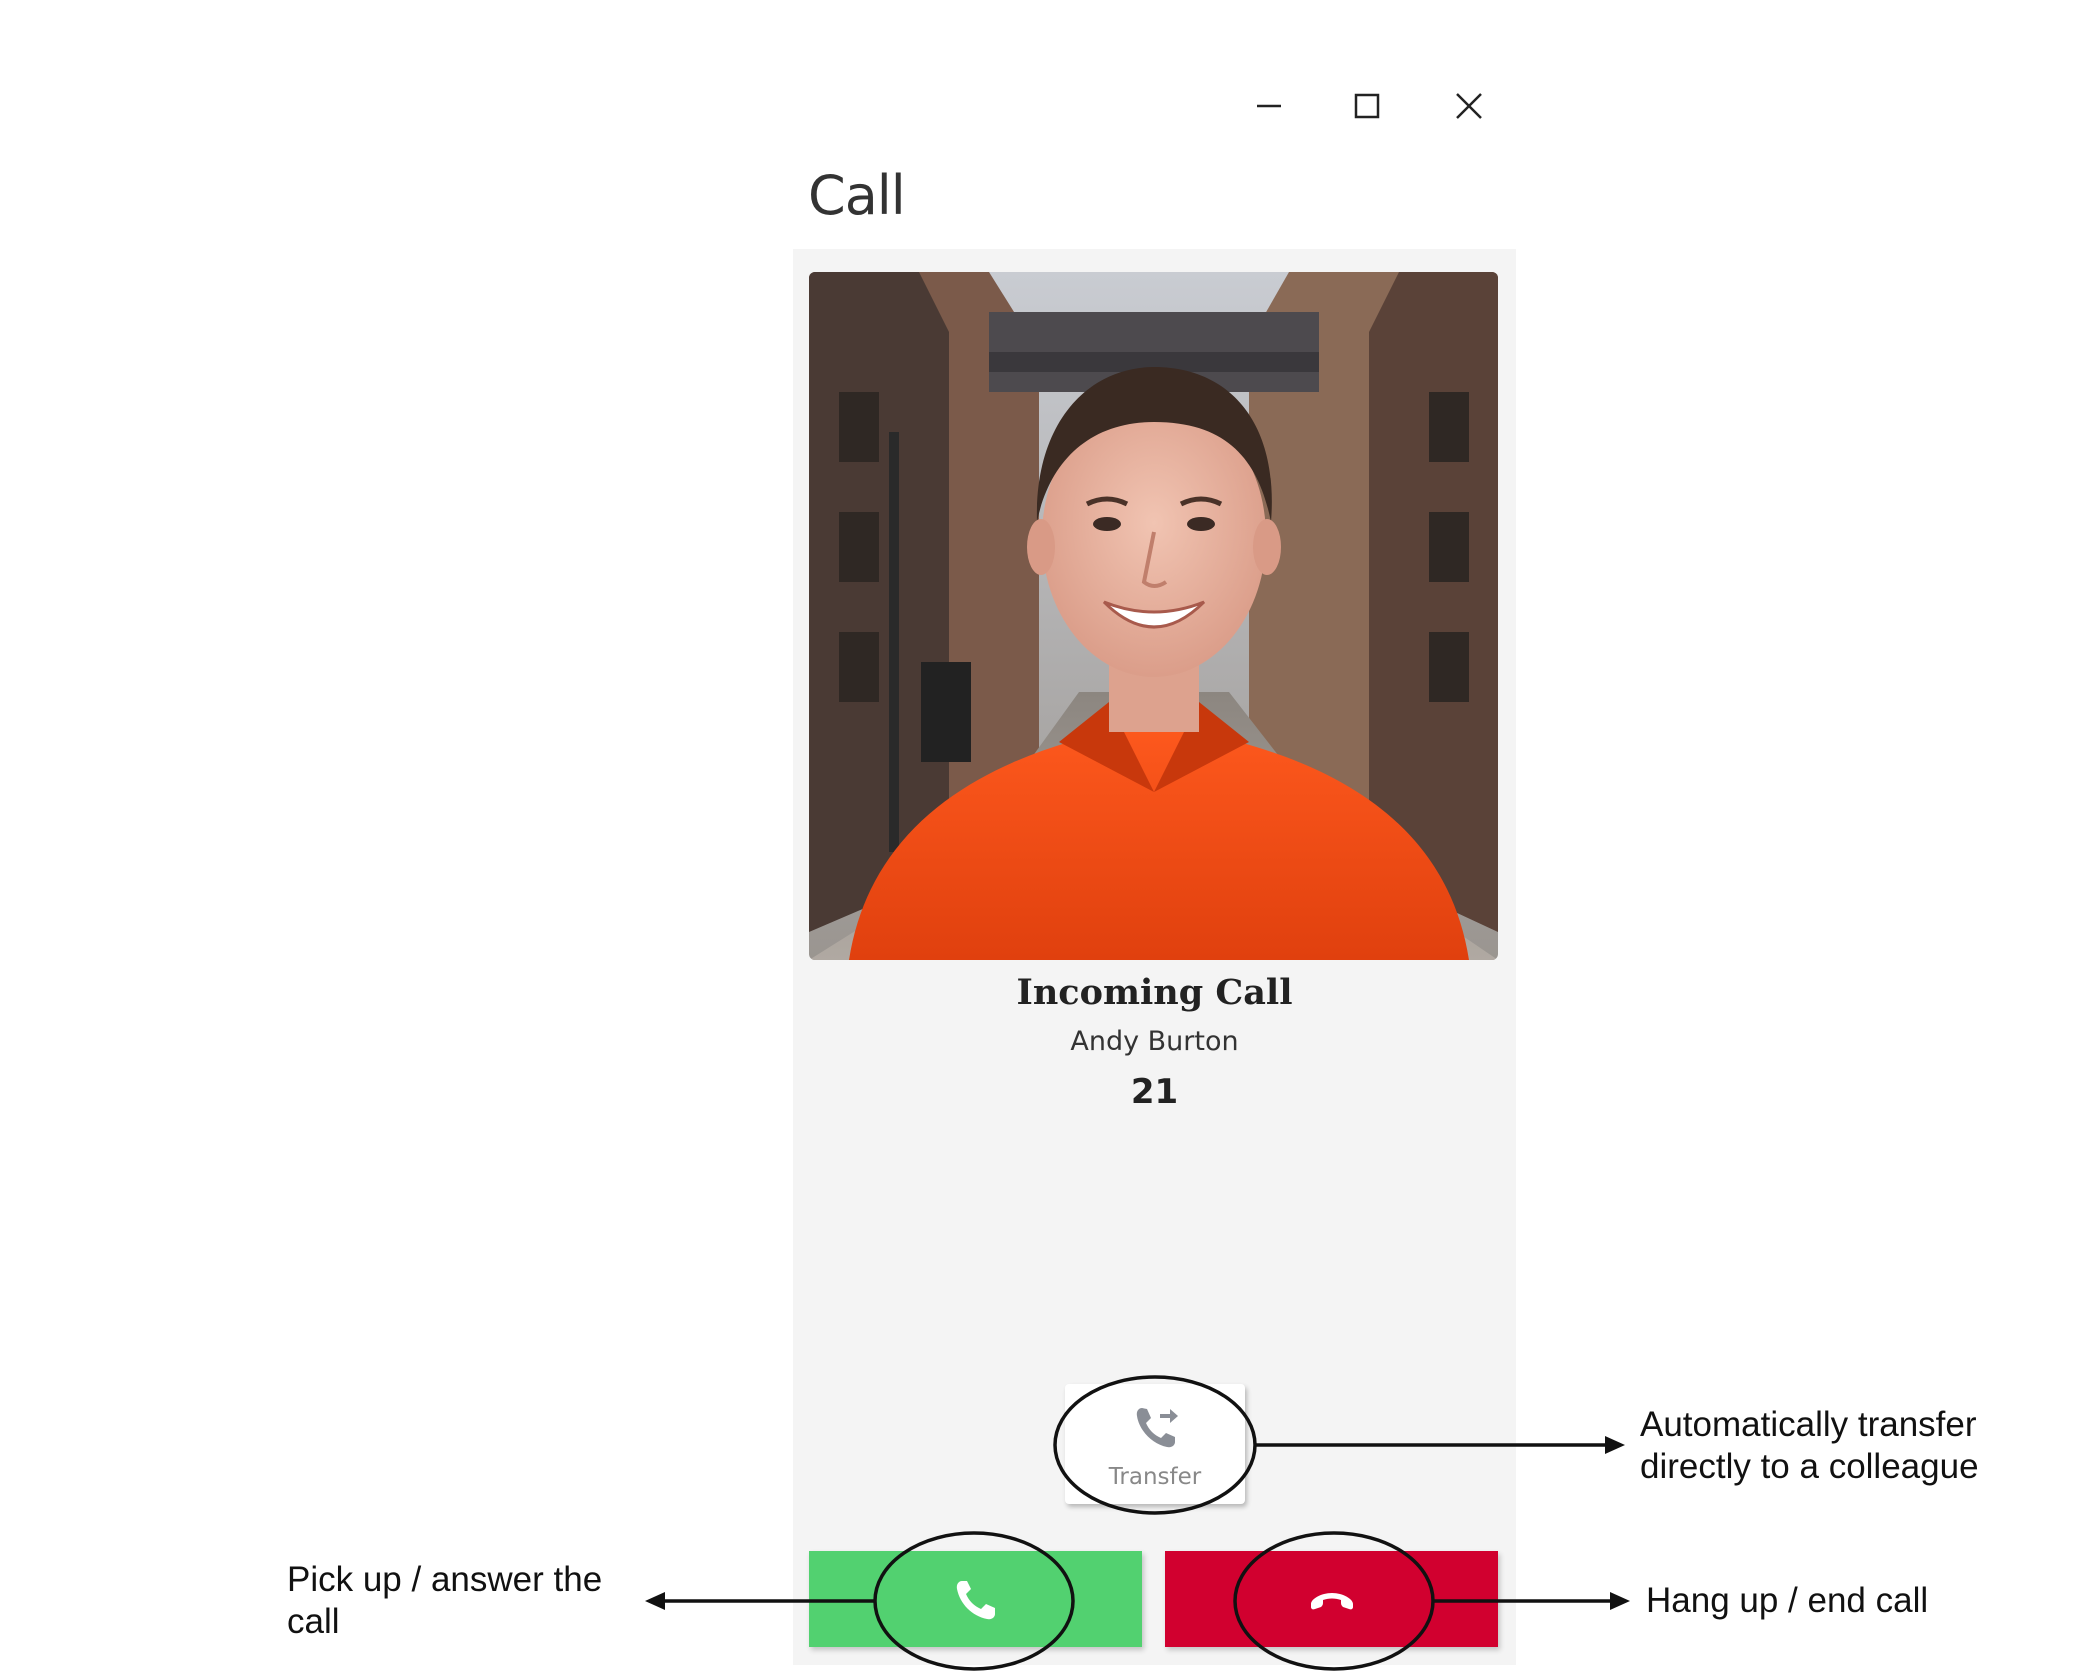  What do you see at coordinates (1155, 1477) in the screenshot?
I see `transfer-label: Transfer` at bounding box center [1155, 1477].